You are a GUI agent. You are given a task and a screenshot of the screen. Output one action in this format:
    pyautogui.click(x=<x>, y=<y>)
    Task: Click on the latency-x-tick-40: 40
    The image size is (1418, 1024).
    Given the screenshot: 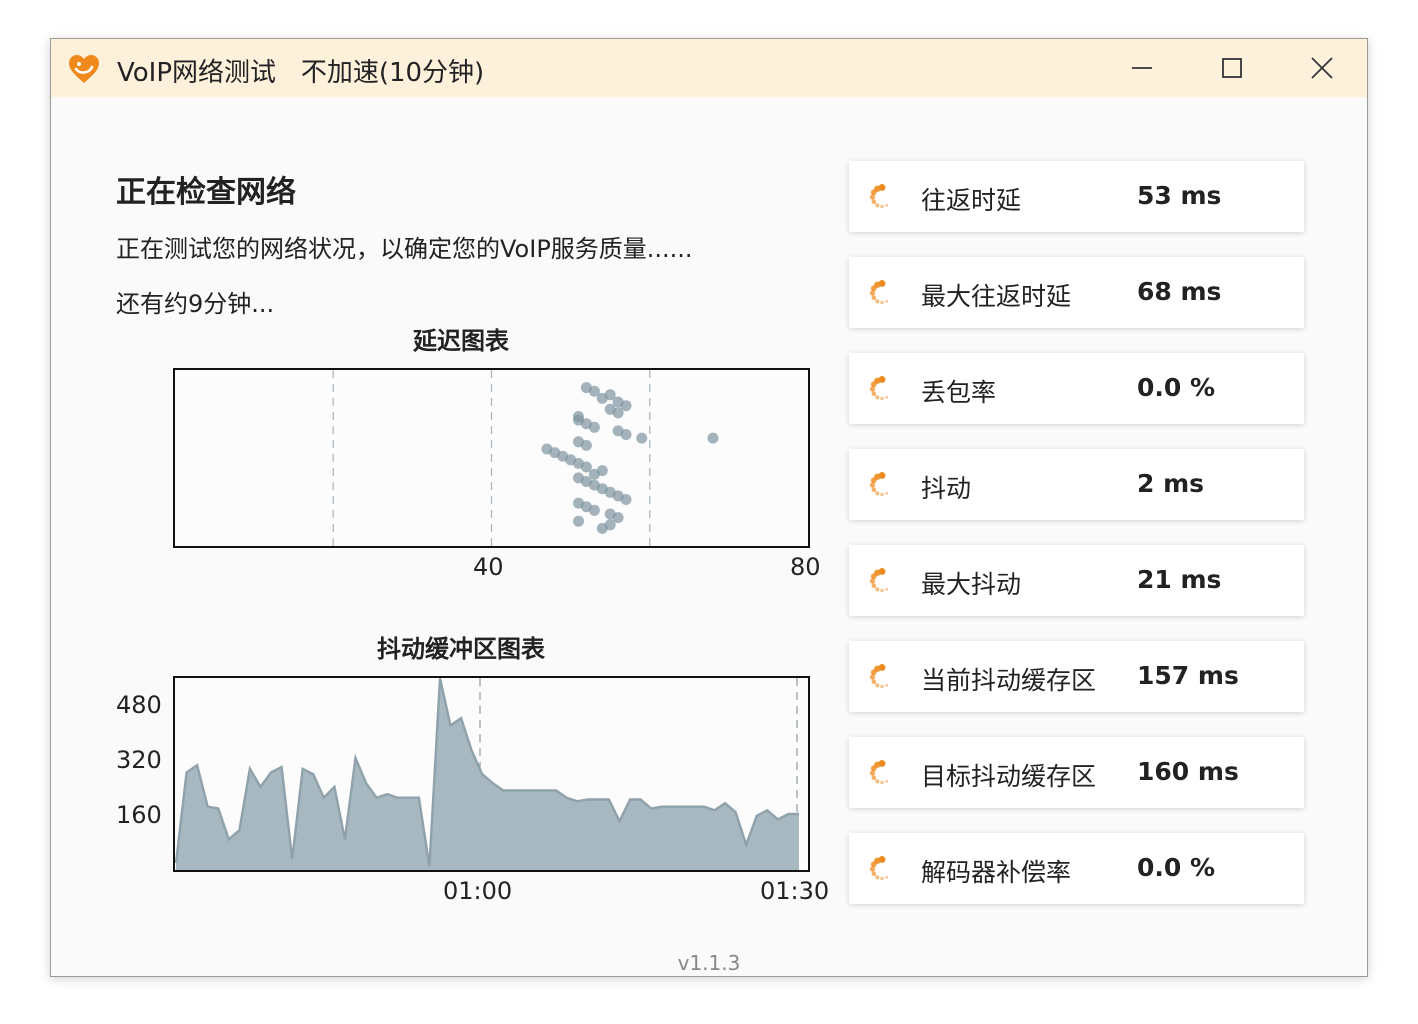 What is the action you would take?
    pyautogui.click(x=488, y=567)
    